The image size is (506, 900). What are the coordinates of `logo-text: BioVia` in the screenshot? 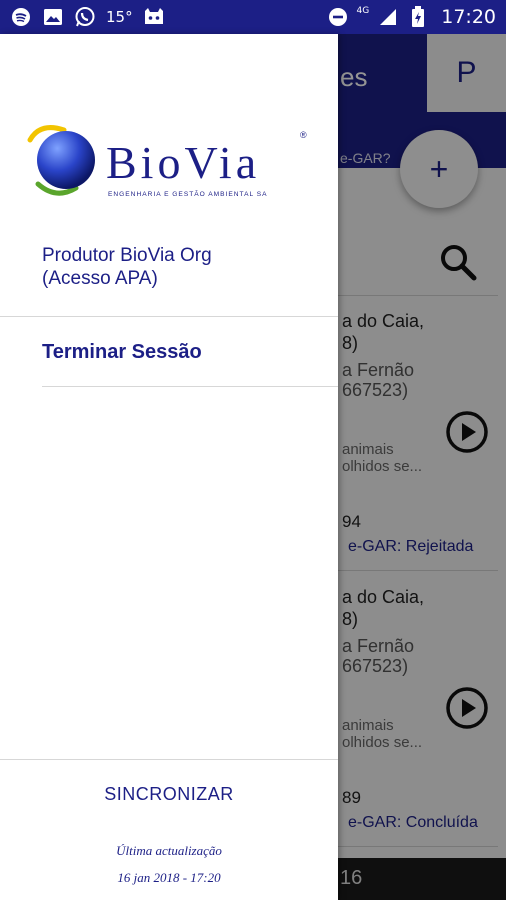 It's located at (183, 162).